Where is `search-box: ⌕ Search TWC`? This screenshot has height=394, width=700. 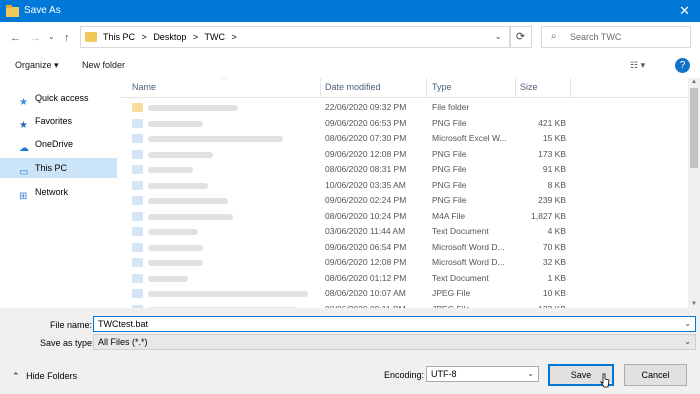 search-box: ⌕ Search TWC is located at coordinates (616, 37).